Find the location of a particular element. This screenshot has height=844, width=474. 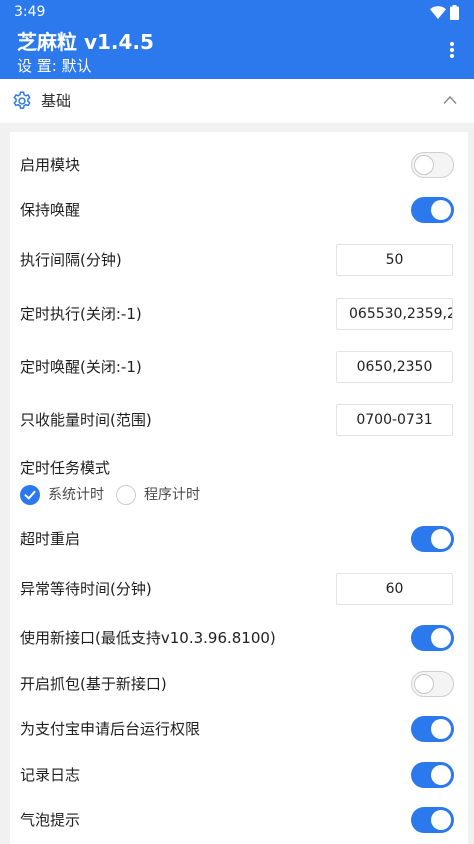

setting-energy-time: 只收能量时间(范围) is located at coordinates (234, 420).